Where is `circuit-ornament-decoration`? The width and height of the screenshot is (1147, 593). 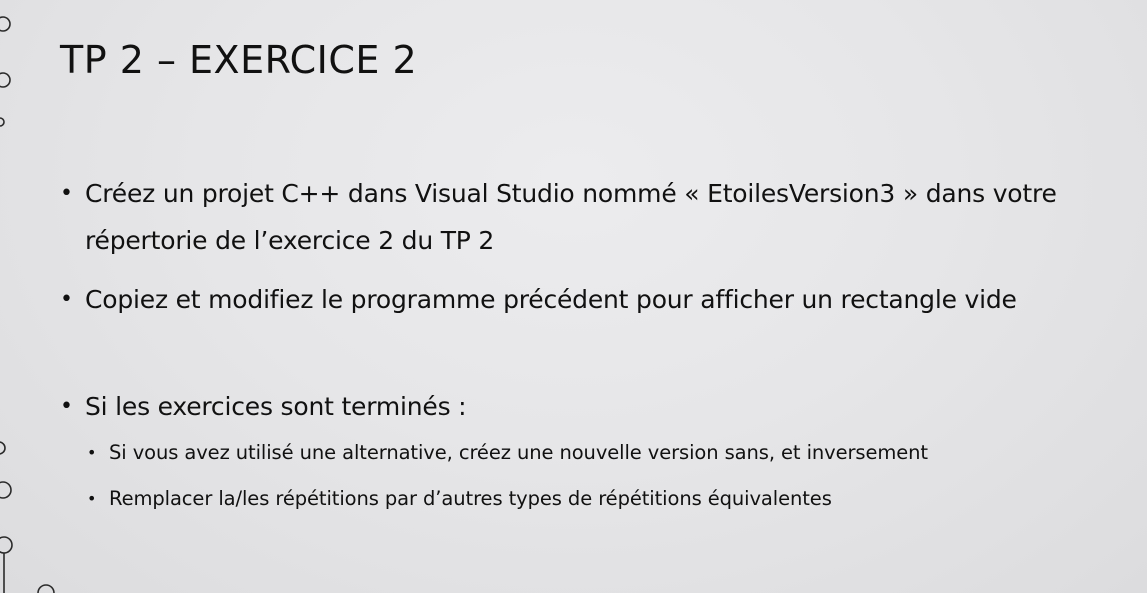
circuit-ornament-decoration is located at coordinates (27, 304).